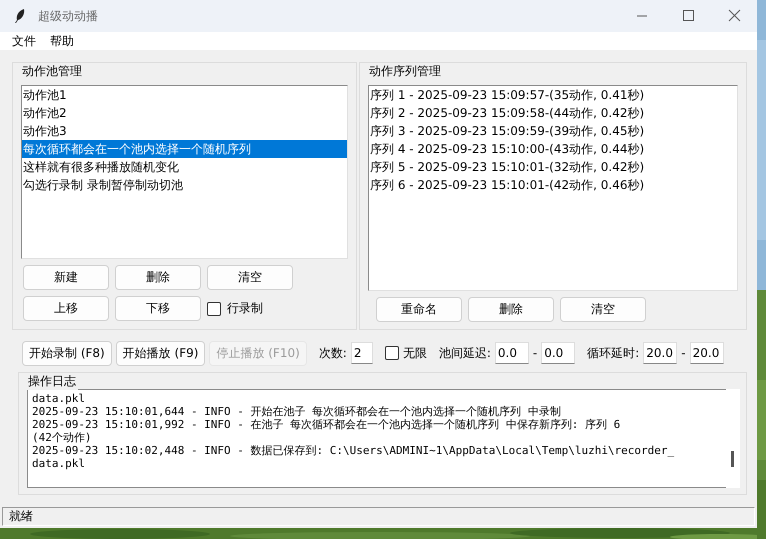 The height and width of the screenshot is (539, 766). What do you see at coordinates (161, 353) in the screenshot?
I see `button: 开始播放 (F9)` at bounding box center [161, 353].